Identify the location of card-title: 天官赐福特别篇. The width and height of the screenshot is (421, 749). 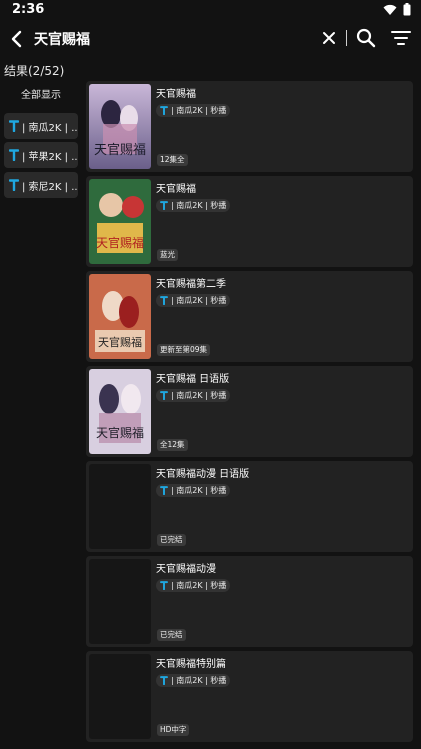
(191, 664).